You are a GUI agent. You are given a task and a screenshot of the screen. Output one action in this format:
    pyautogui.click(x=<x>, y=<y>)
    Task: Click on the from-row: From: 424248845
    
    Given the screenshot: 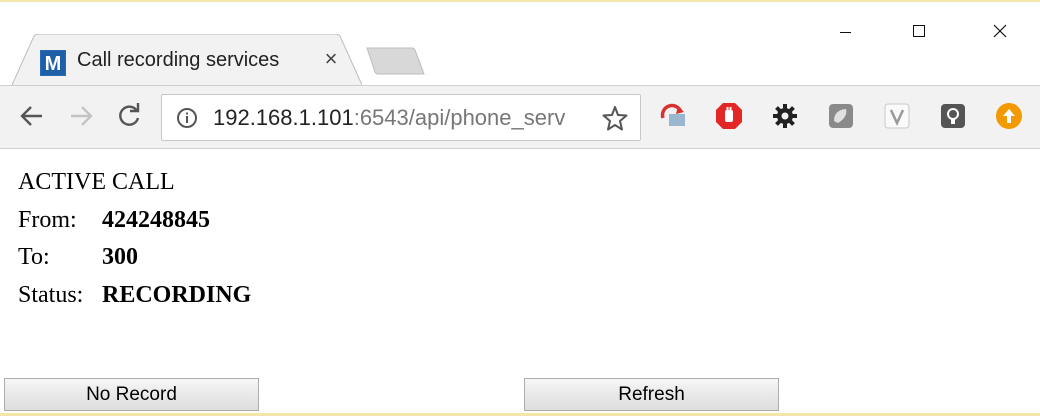 What is the action you would take?
    pyautogui.click(x=134, y=223)
    